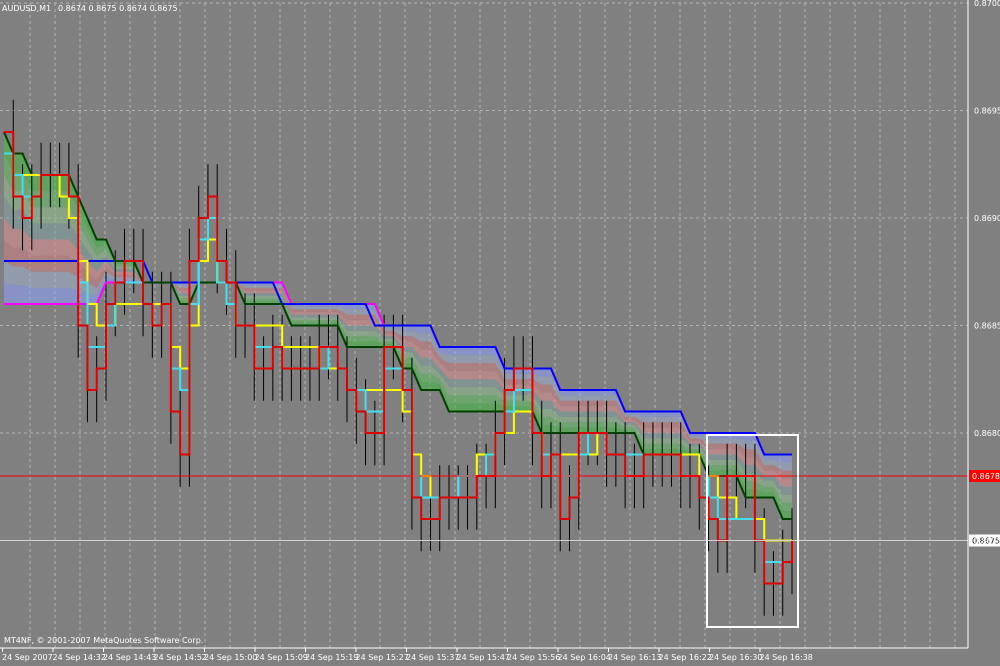 The image size is (1000, 666). What do you see at coordinates (735, 657) in the screenshot?
I see `x-tick-label: 24 Sep 16:30` at bounding box center [735, 657].